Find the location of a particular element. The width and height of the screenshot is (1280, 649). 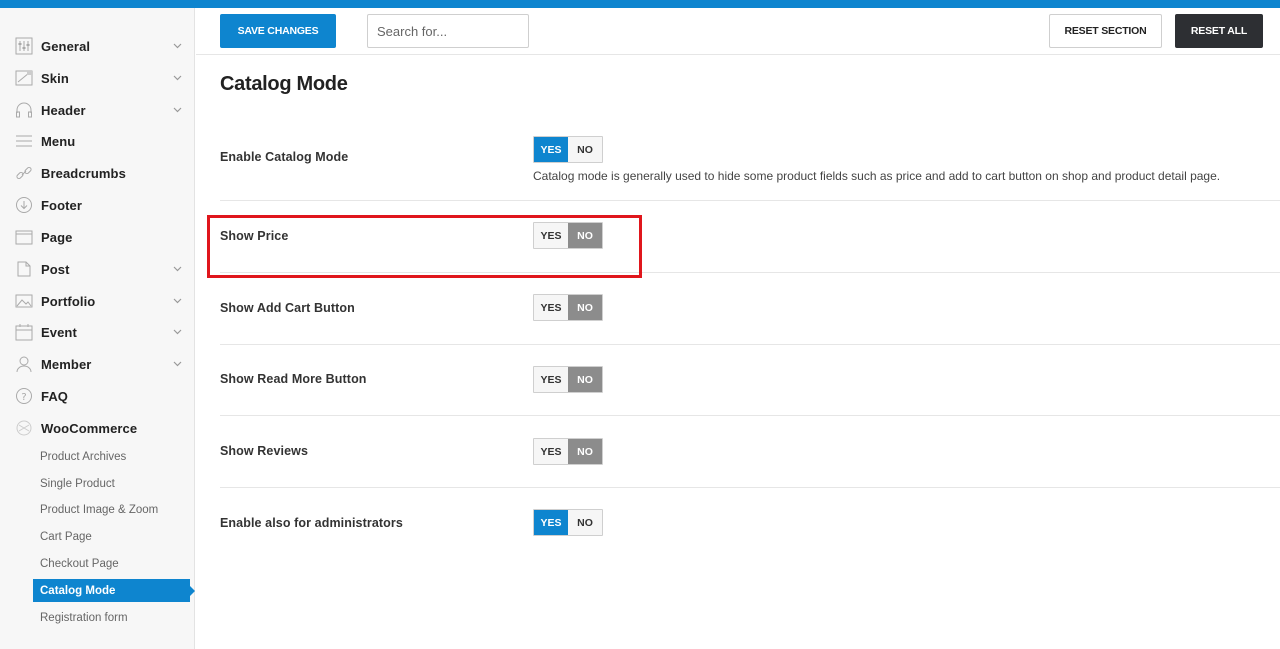

toggle-show-read-more-button: YES NO is located at coordinates (568, 379).